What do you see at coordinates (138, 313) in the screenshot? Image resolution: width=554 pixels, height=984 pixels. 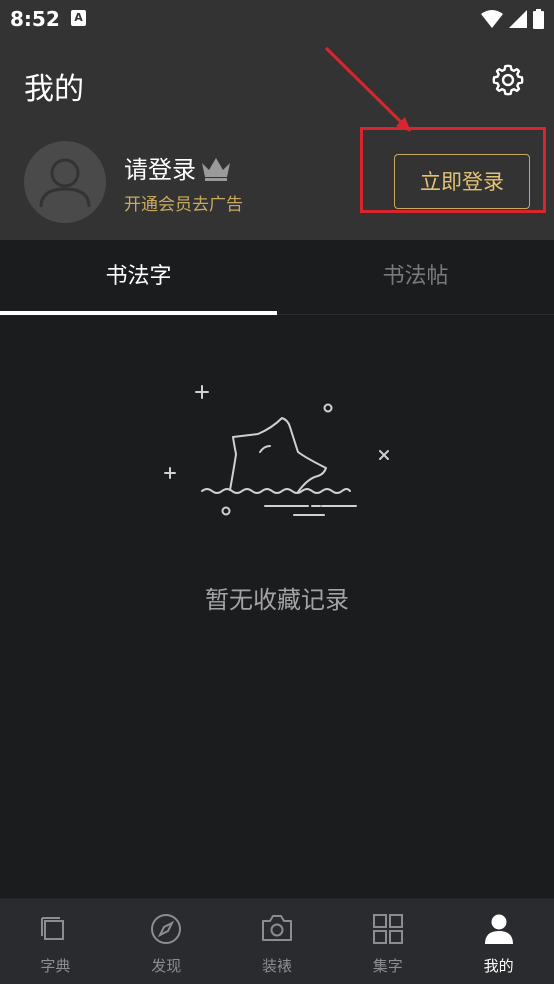 I see `tab-indicator` at bounding box center [138, 313].